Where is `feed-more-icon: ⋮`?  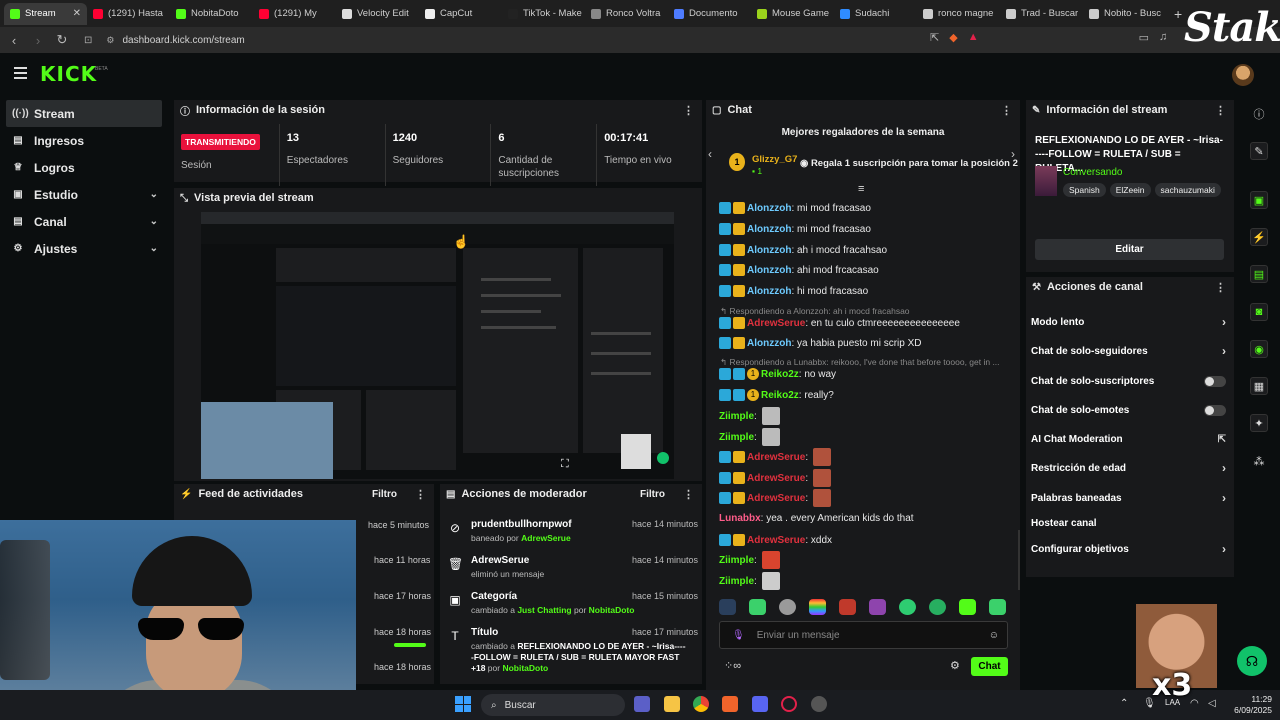 feed-more-icon: ⋮ is located at coordinates (420, 494).